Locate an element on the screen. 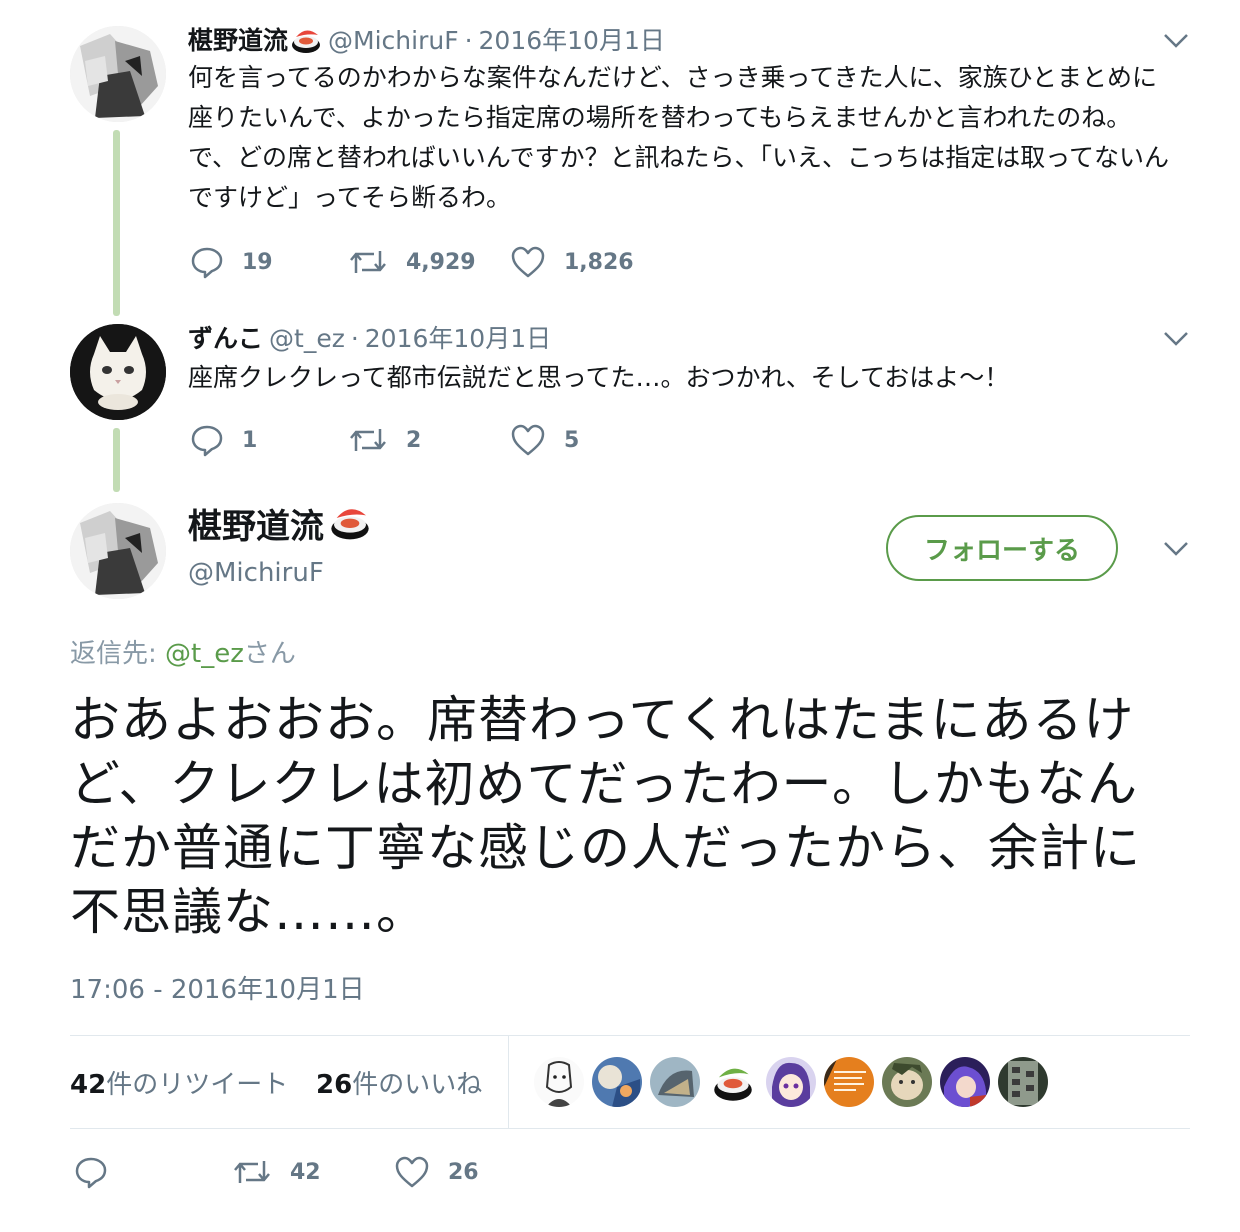 This screenshot has height=1232, width=1240. like-button: 5 is located at coordinates (544, 440).